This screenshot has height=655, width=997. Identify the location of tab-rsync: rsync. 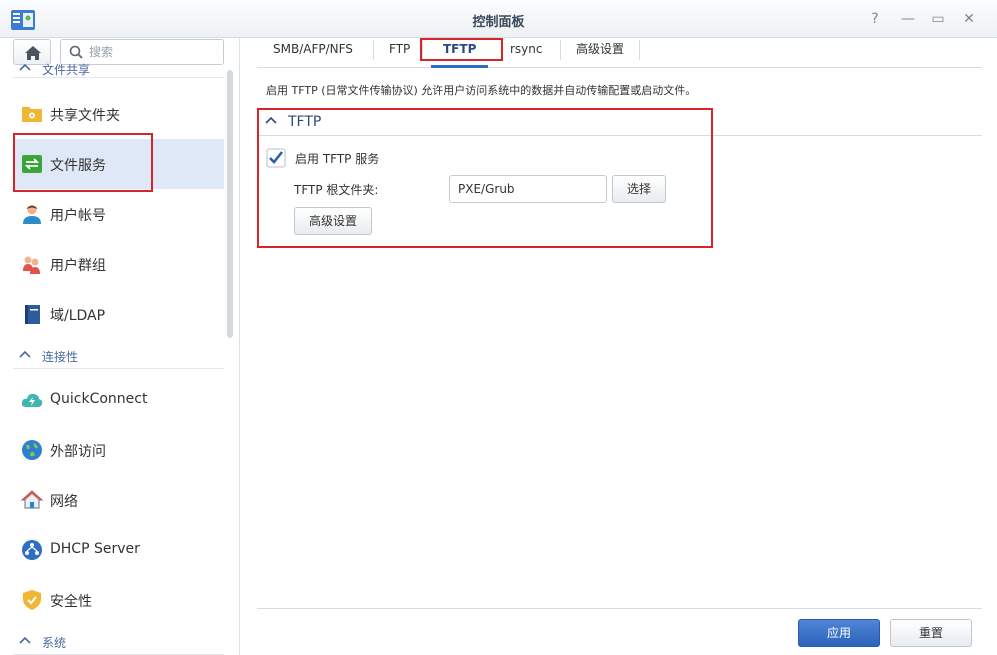
(526, 53).